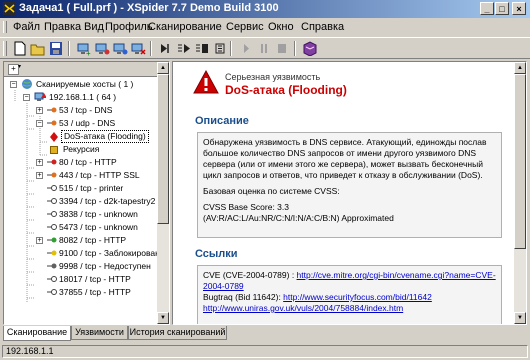 The image size is (530, 360). I want to click on tree-header-dropdown-icon: ▾, so click(19, 66).